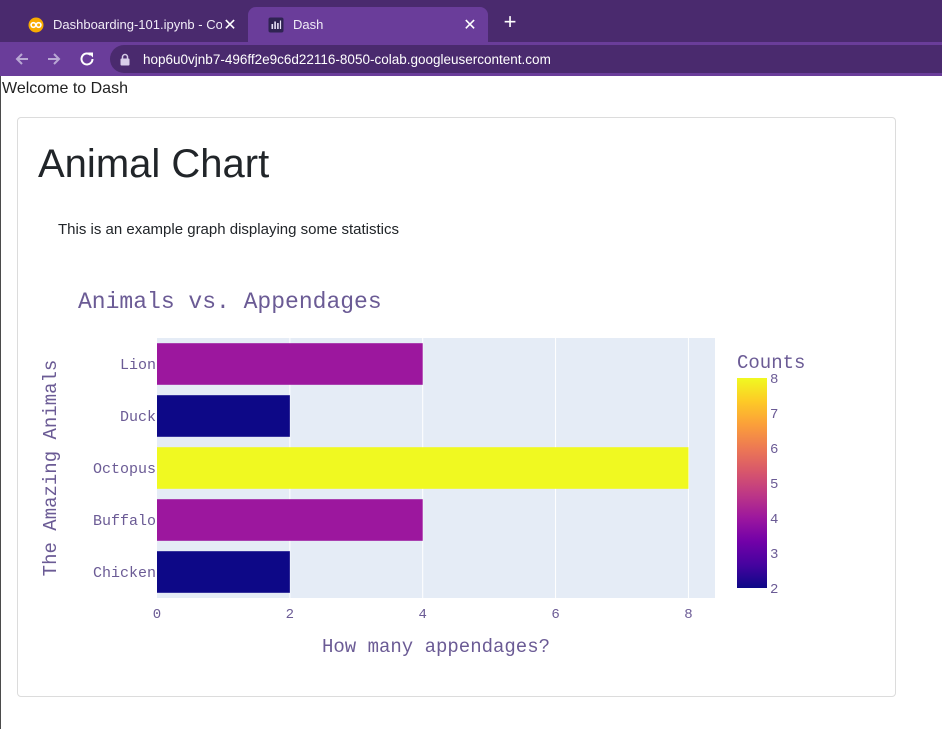 The height and width of the screenshot is (729, 942). Describe the element at coordinates (51, 468) in the screenshot. I see `y-axis-title: The Amazing Animals` at that location.